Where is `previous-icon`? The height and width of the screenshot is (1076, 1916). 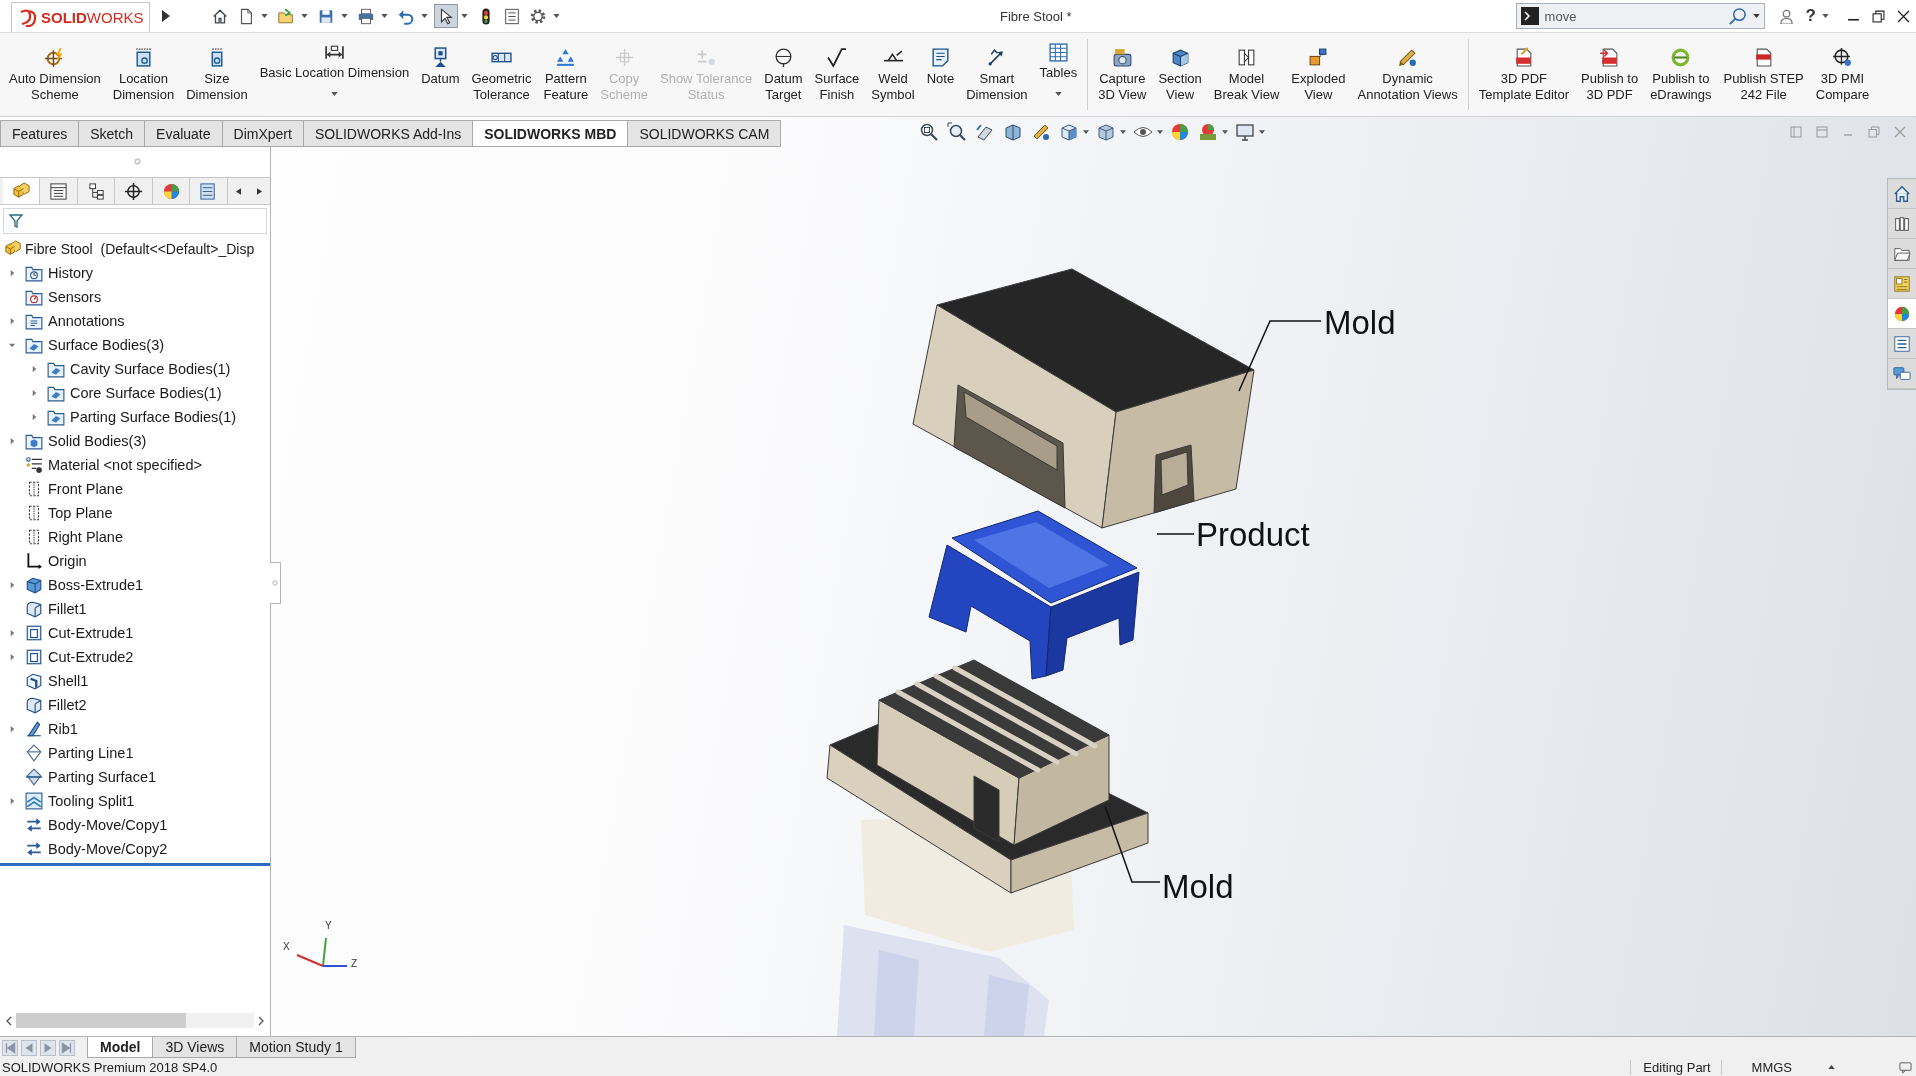
previous-icon is located at coordinates (29, 1047).